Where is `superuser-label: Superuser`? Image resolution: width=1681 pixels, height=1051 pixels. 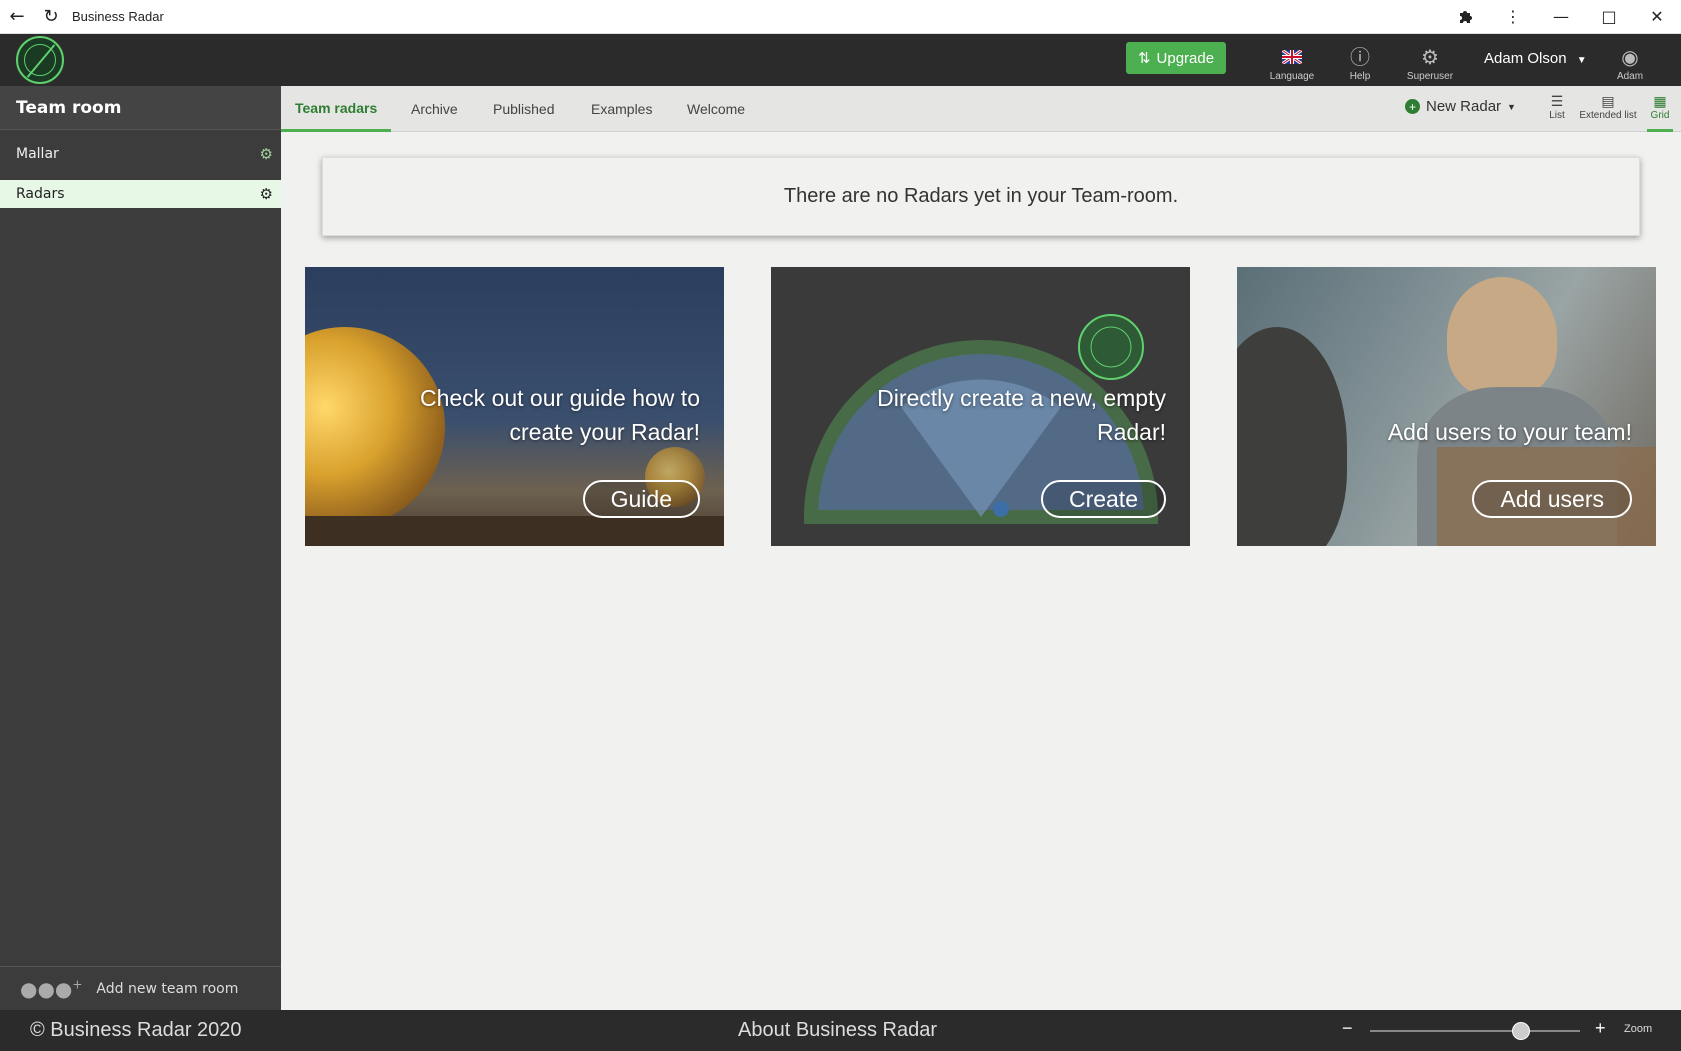 superuser-label: Superuser is located at coordinates (1430, 76).